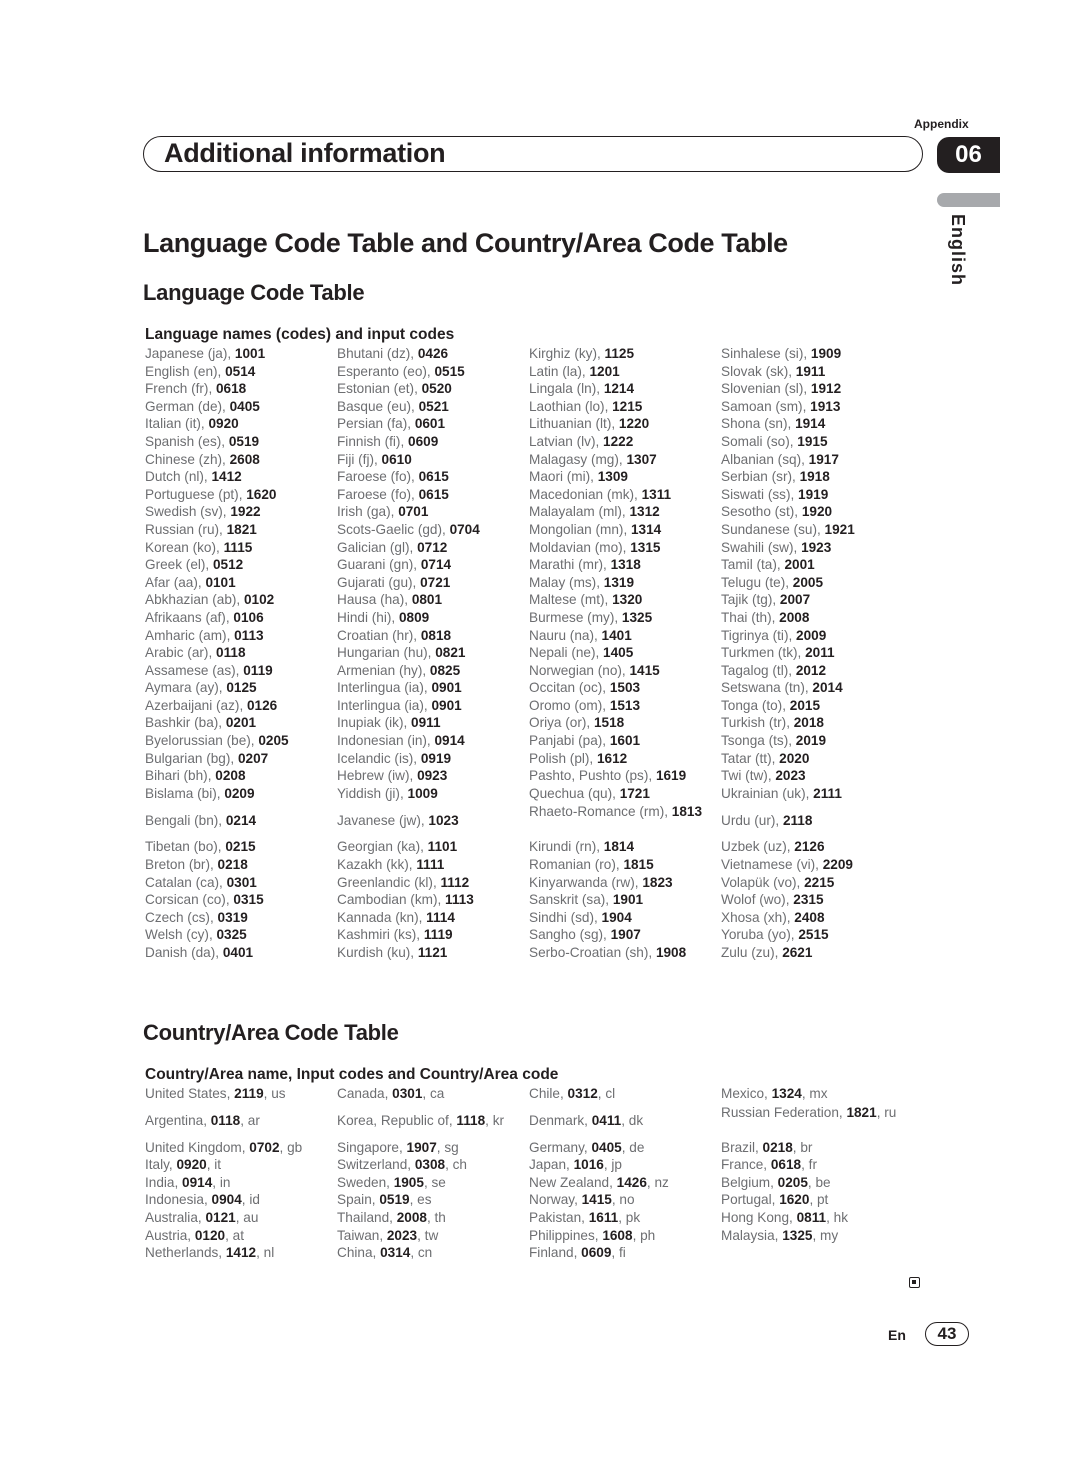  Describe the element at coordinates (495, 1120) in the screenshot. I see `entry-abbreviation: , kr` at that location.